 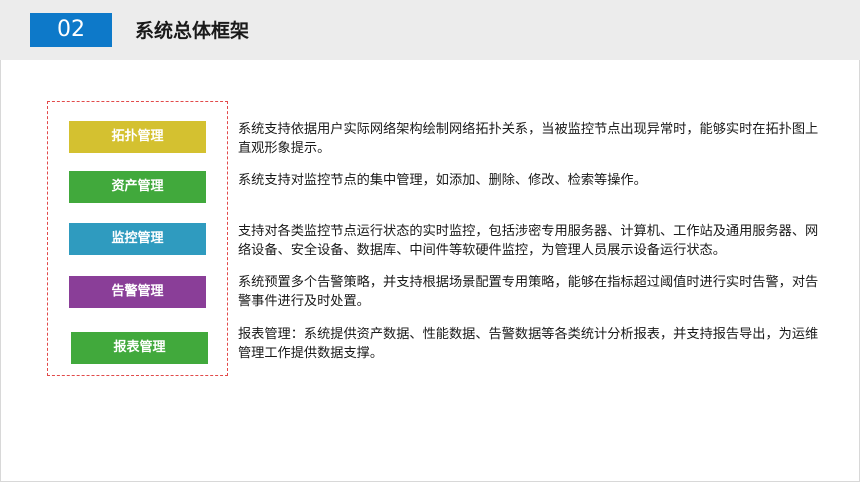 I want to click on module-button-monitoring: 监控管理, so click(x=137, y=239).